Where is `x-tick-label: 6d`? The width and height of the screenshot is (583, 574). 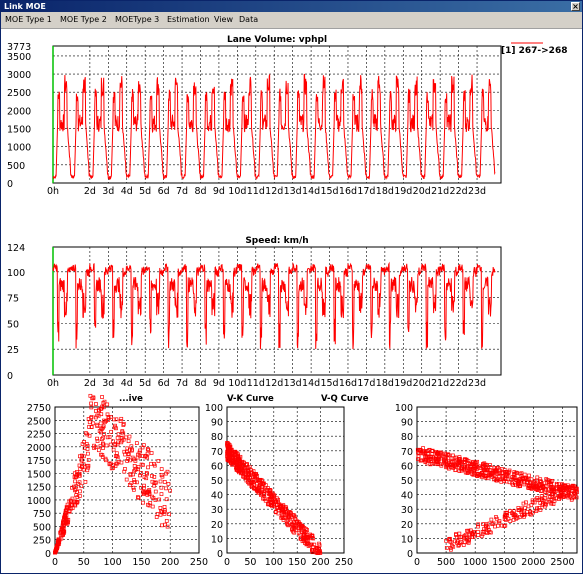 x-tick-label: 6d is located at coordinates (164, 383).